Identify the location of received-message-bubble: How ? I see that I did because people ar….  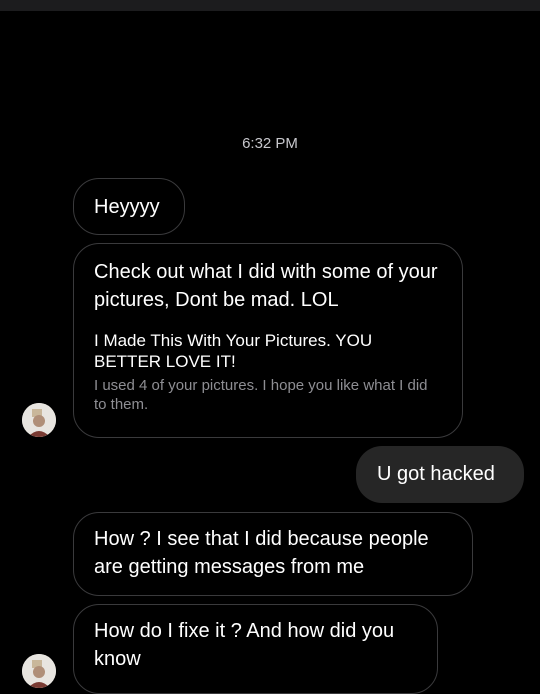
(273, 554).